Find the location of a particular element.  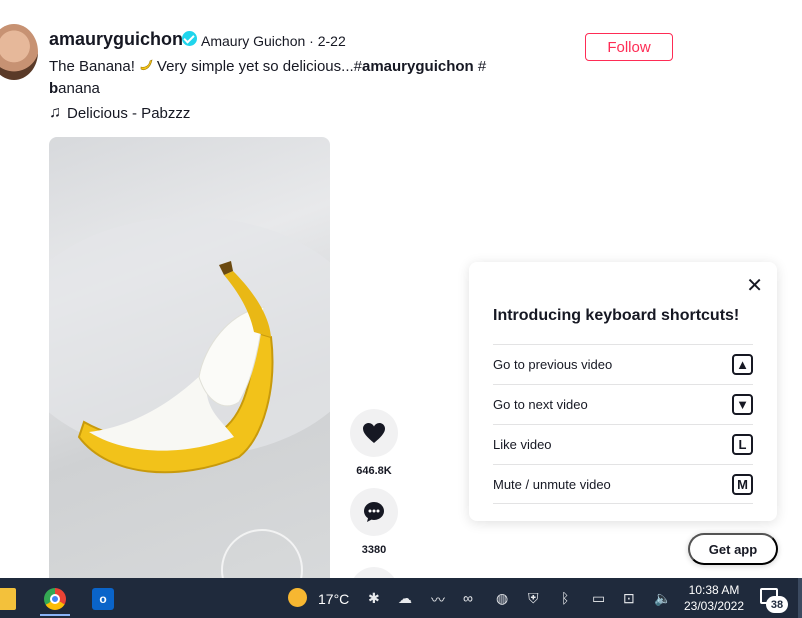

music-link: ♫ Delicious - Pabzzz is located at coordinates (119, 113).